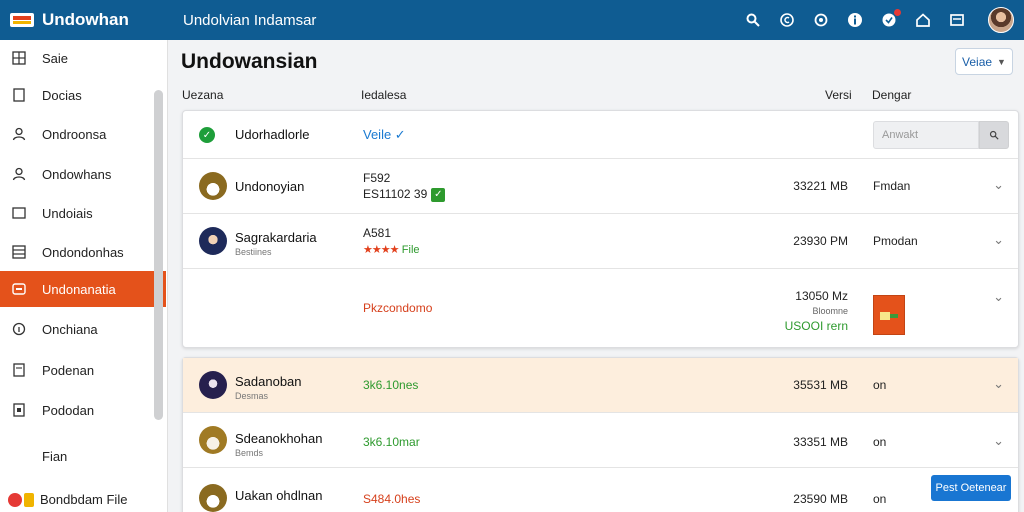 The height and width of the screenshot is (512, 1024). What do you see at coordinates (816, 326) in the screenshot?
I see `row-size-note: USOOI rern` at bounding box center [816, 326].